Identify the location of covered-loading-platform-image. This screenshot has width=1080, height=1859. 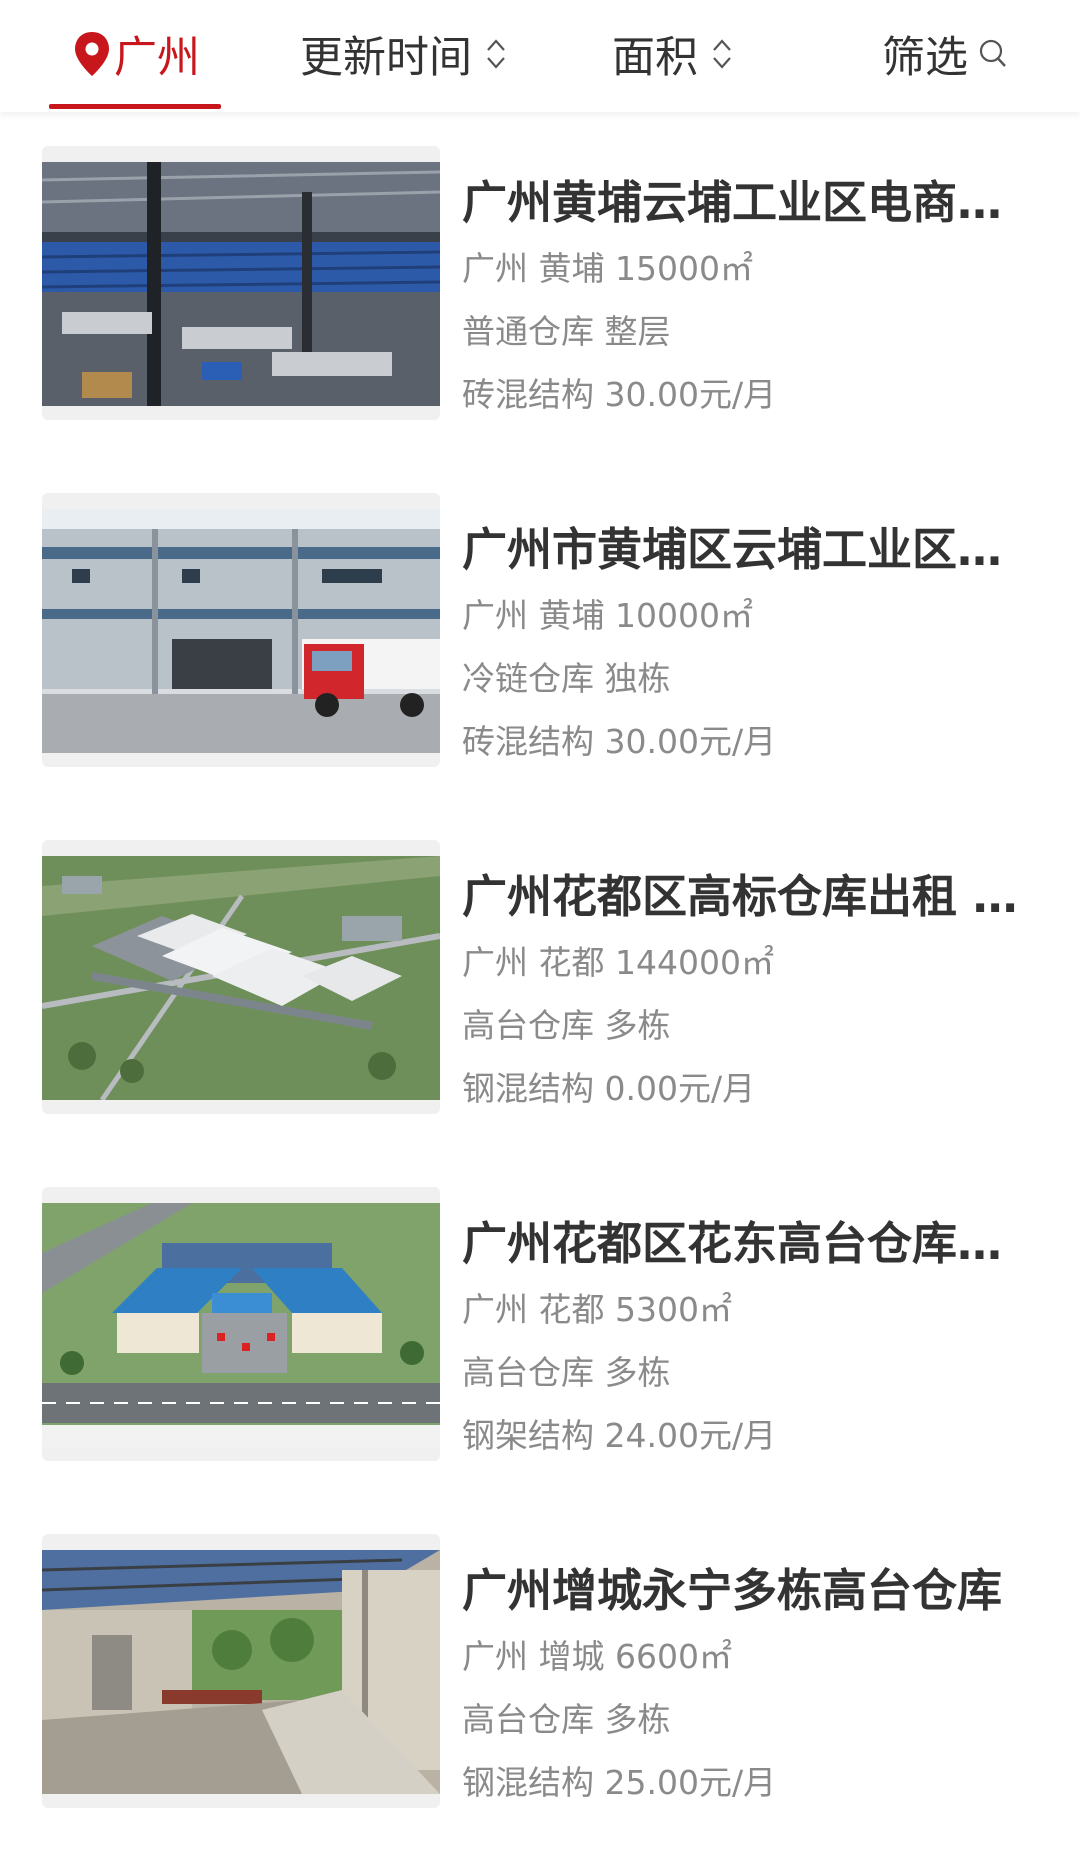
(241, 1672).